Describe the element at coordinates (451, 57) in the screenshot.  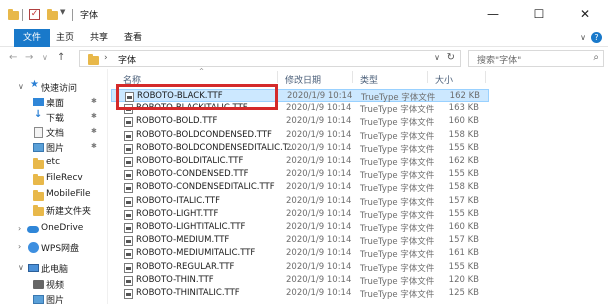
I see `refresh-icon: ↻` at that location.